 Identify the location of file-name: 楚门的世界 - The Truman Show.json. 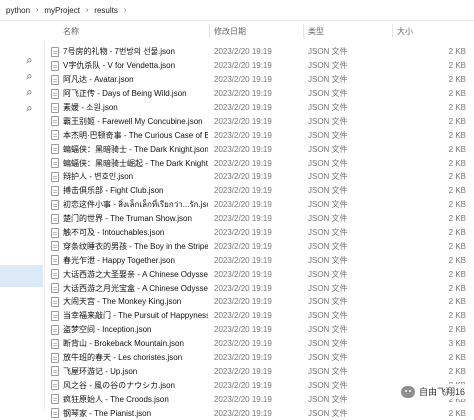
(127, 219).